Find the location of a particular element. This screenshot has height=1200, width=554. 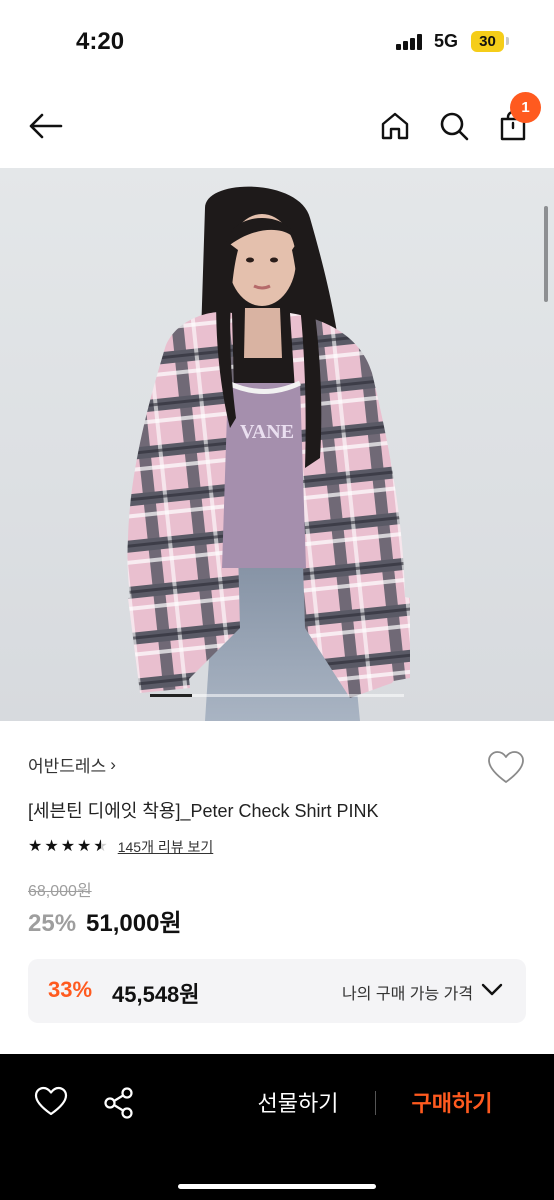

original-price: 68,000원 is located at coordinates (60, 891).